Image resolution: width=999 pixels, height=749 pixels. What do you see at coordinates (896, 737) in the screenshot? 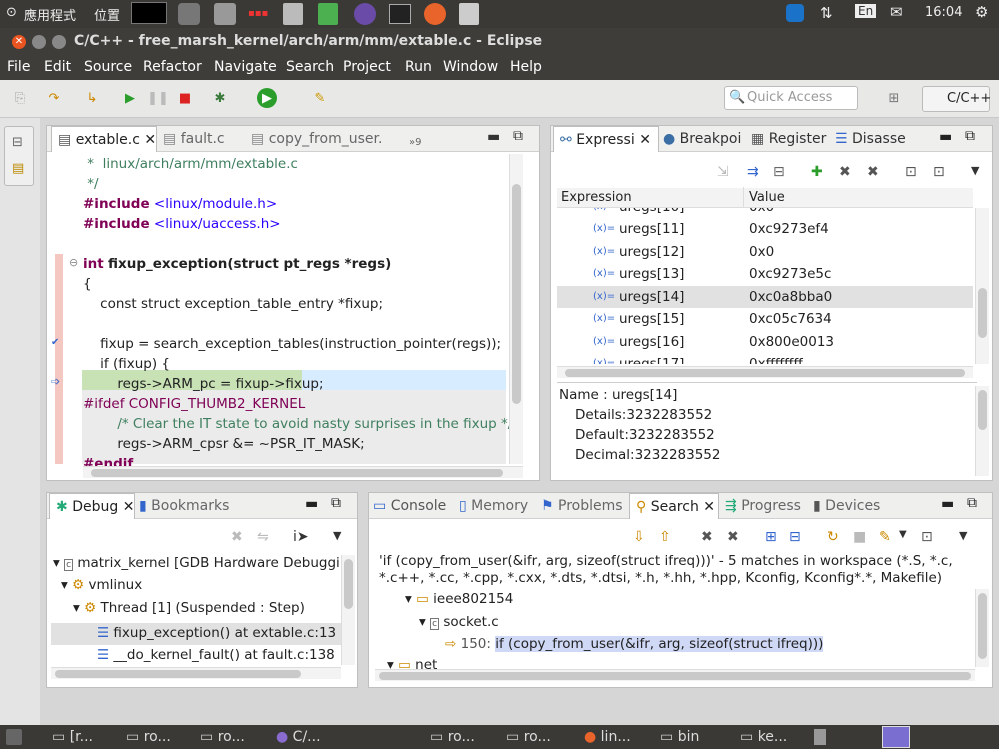
I see `workspace-switcher` at bounding box center [896, 737].